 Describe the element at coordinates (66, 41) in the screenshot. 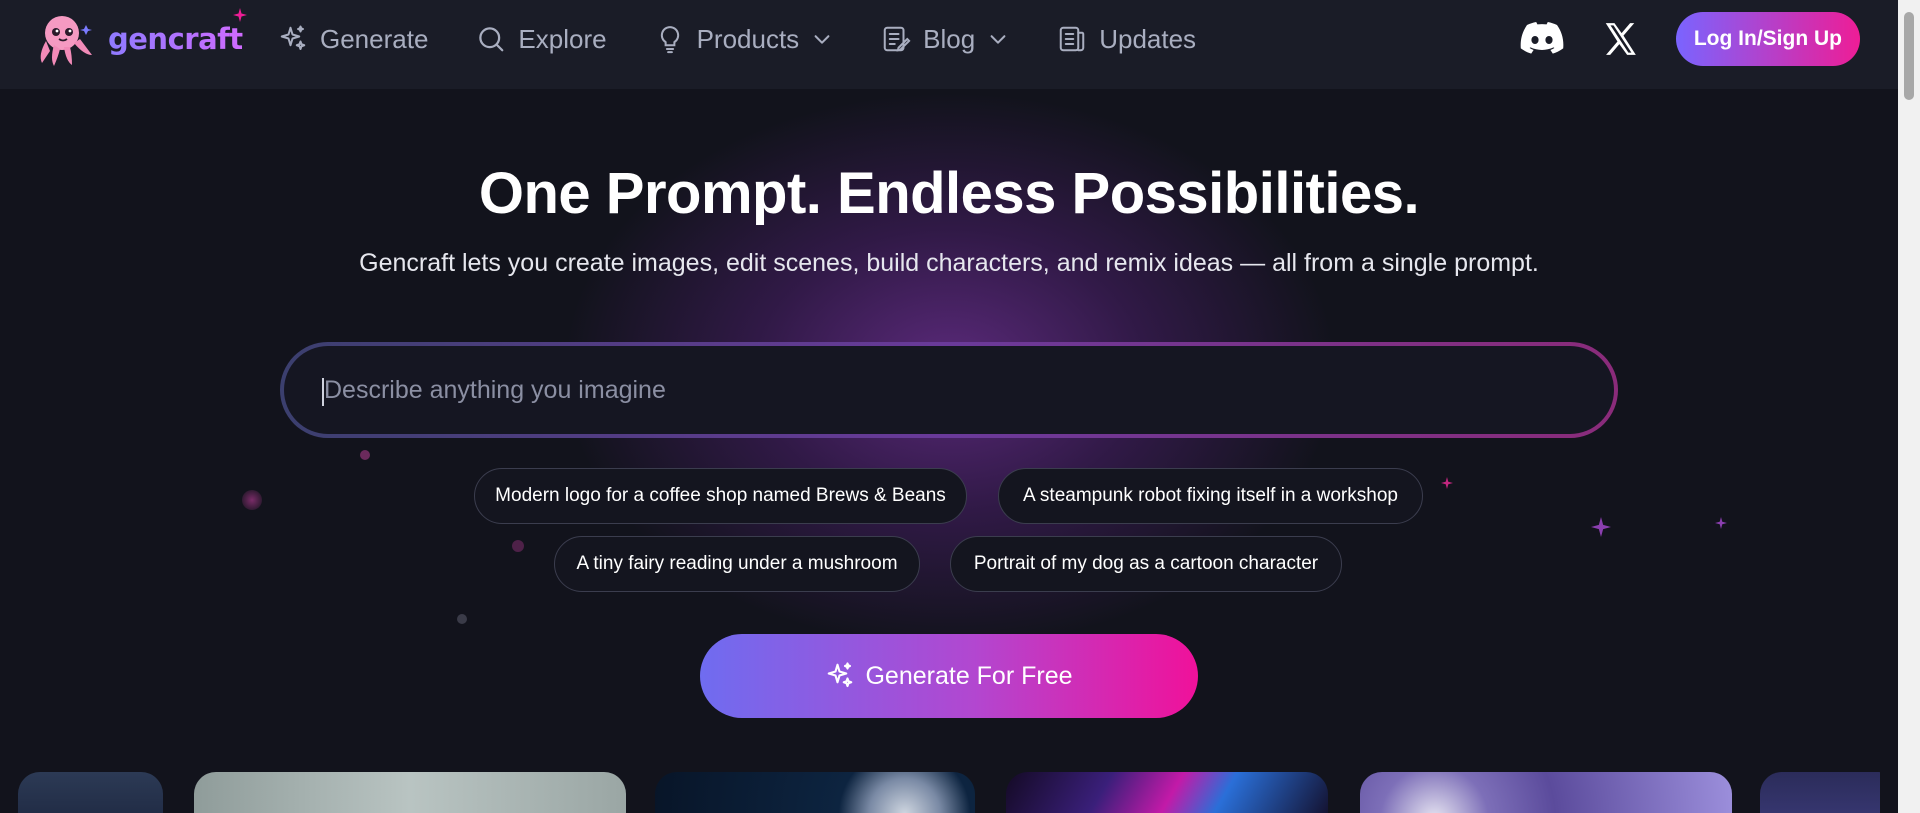

I see `octopus-mascot-icon` at that location.